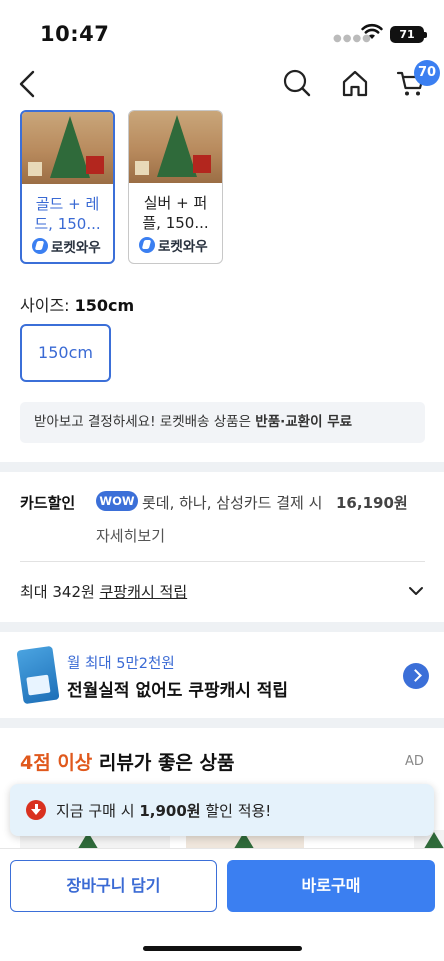  Describe the element at coordinates (127, 763) in the screenshot. I see `recommendation-title: 4점 이상 리뷰가 좋은 상품` at that location.